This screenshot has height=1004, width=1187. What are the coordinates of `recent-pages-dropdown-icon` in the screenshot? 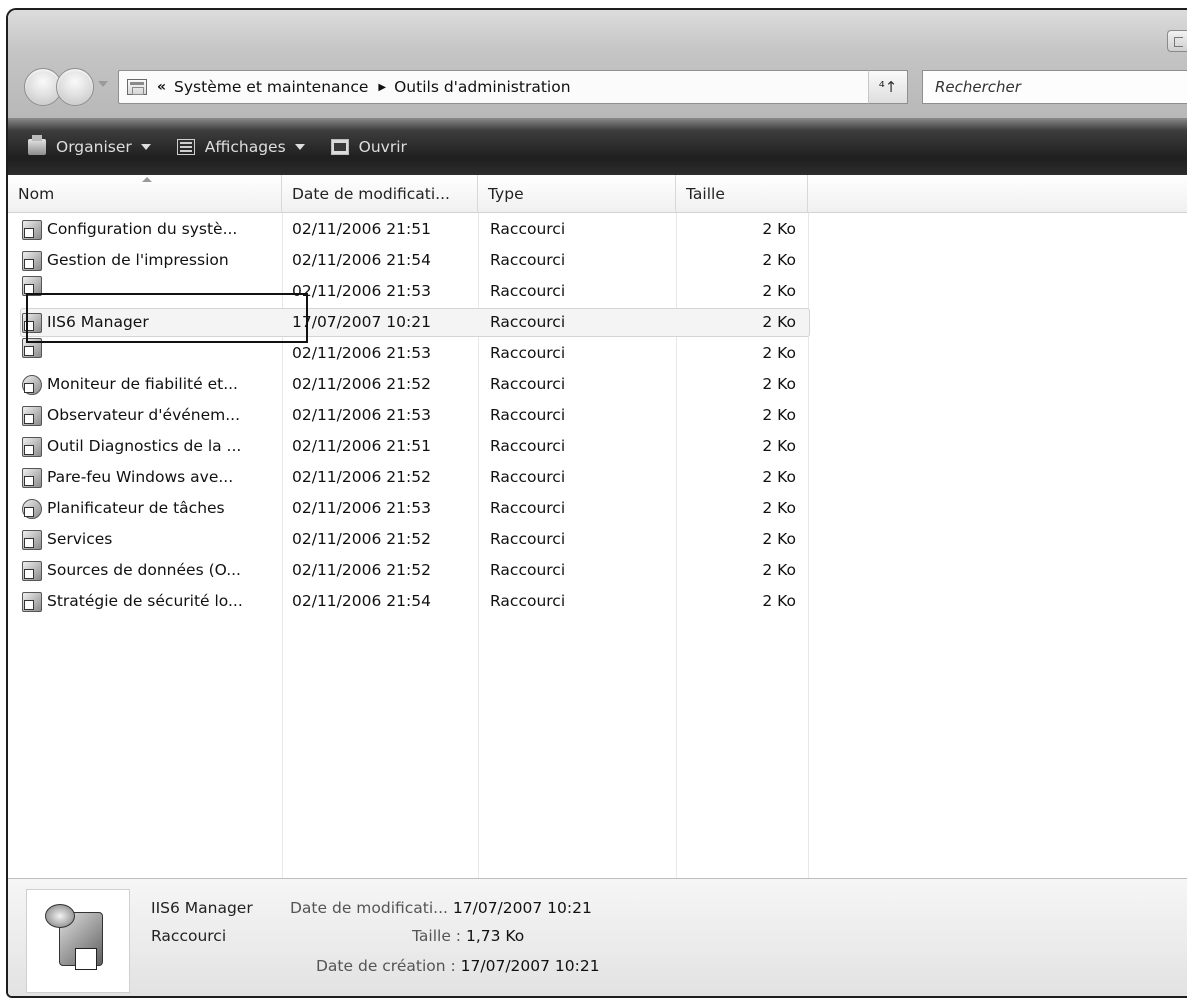 It's located at (103, 84).